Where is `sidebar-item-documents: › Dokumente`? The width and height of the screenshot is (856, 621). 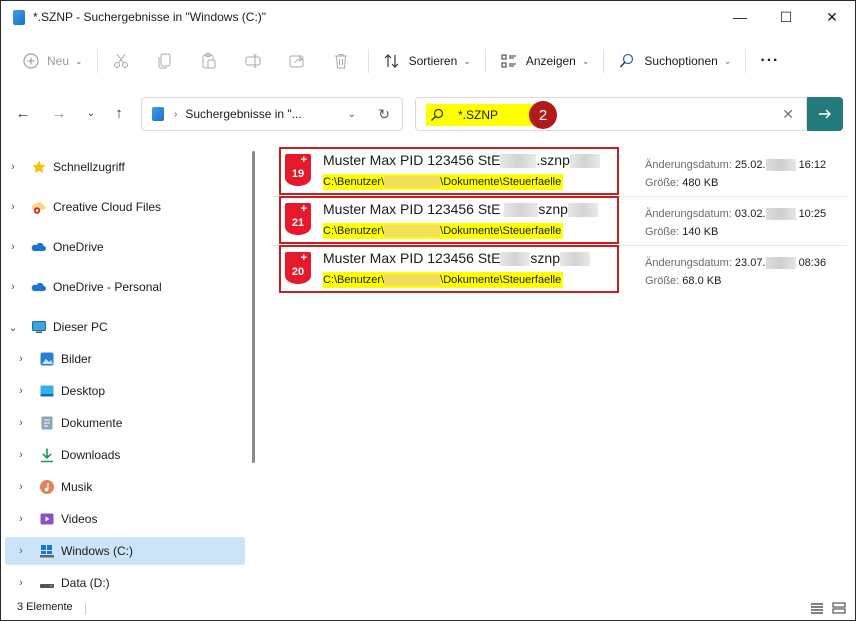
sidebar-item-documents: › Dokumente is located at coordinates (133, 423).